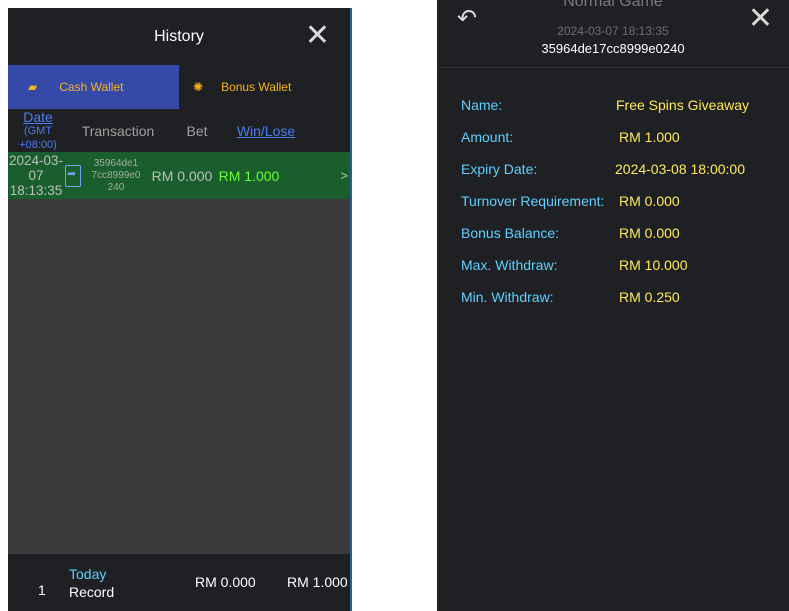 The image size is (789, 611). I want to click on info-value: RM 10.000, so click(653, 265).